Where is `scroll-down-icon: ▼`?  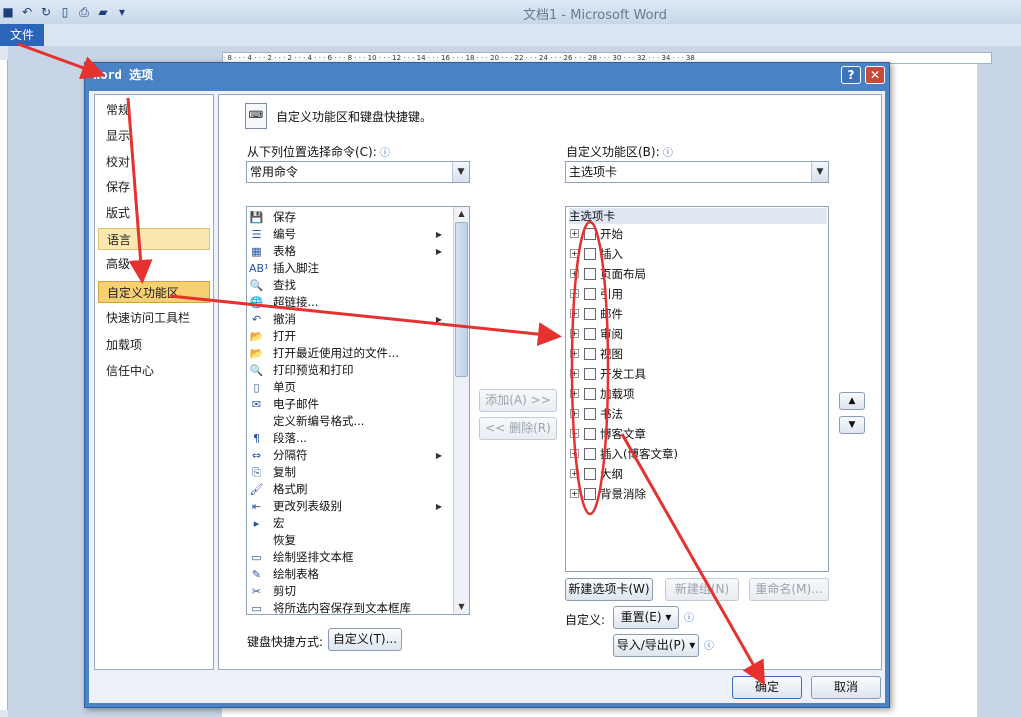 scroll-down-icon: ▼ is located at coordinates (461, 607).